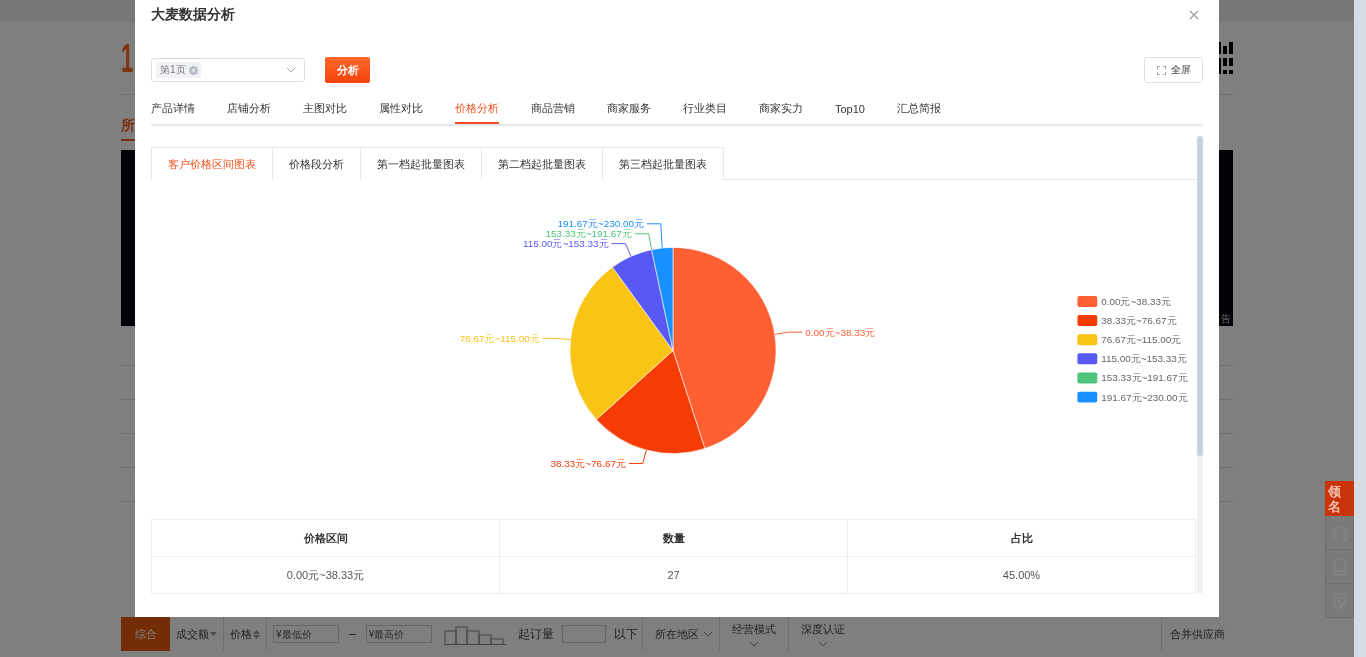 This screenshot has height=657, width=1366. Describe the element at coordinates (1144, 359) in the screenshot. I see `legend-label: 115.00元~153.33元` at that location.